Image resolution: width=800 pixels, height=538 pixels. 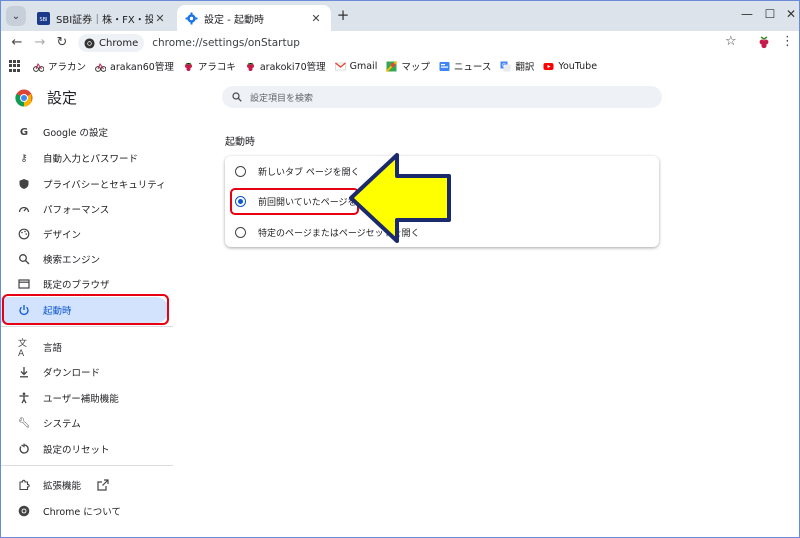 I want to click on bookmark-item: arakoki70管理, so click(x=285, y=66).